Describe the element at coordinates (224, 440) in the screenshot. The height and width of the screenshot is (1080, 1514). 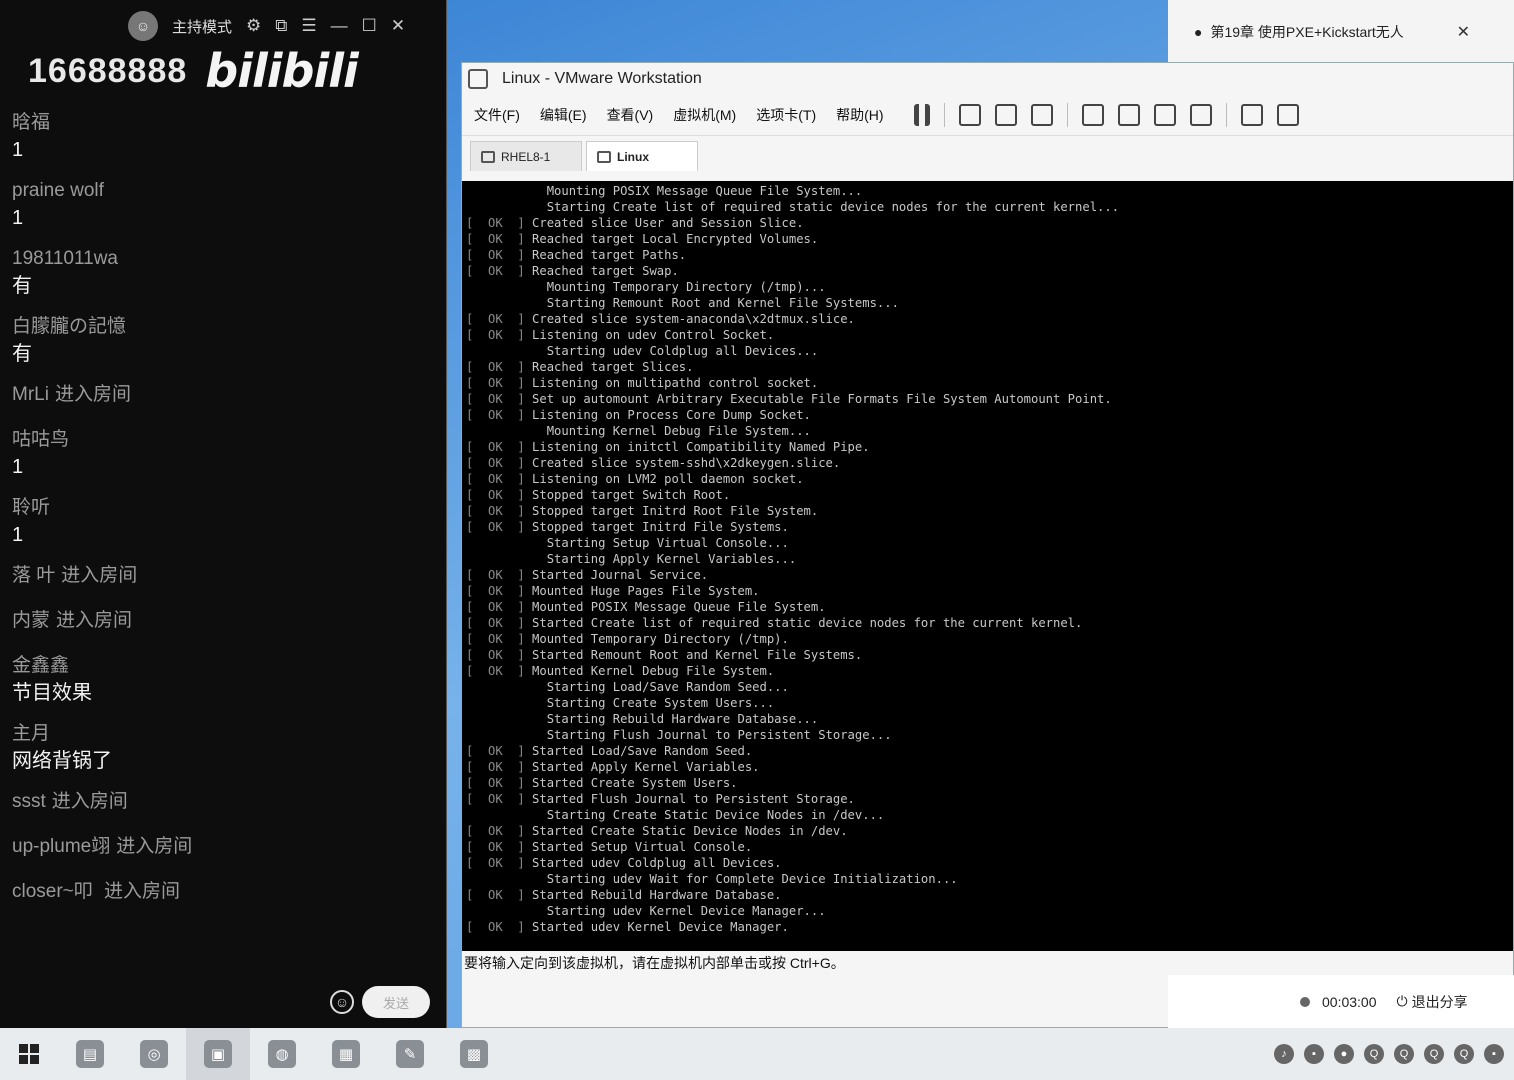
I see `chat-username: 咕咕鸟` at that location.